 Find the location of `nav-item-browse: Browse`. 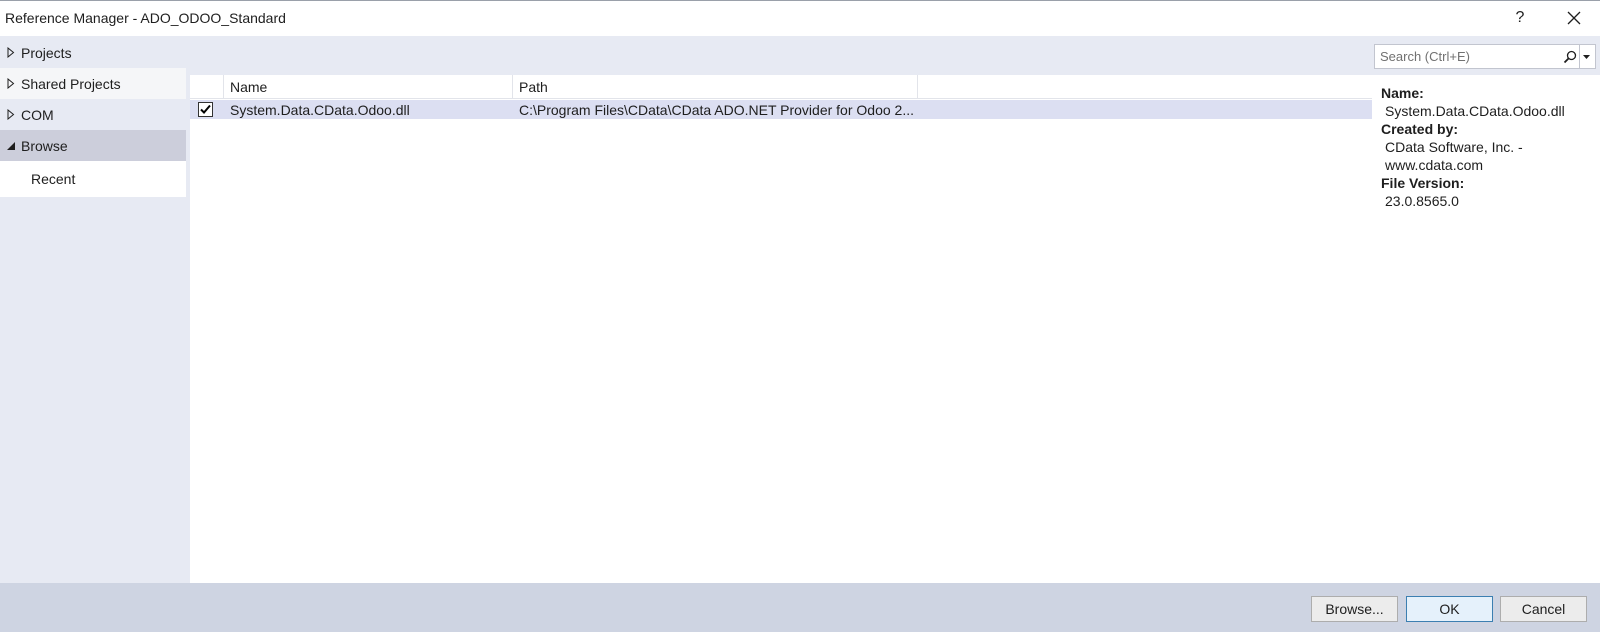

nav-item-browse: Browse is located at coordinates (93, 145).